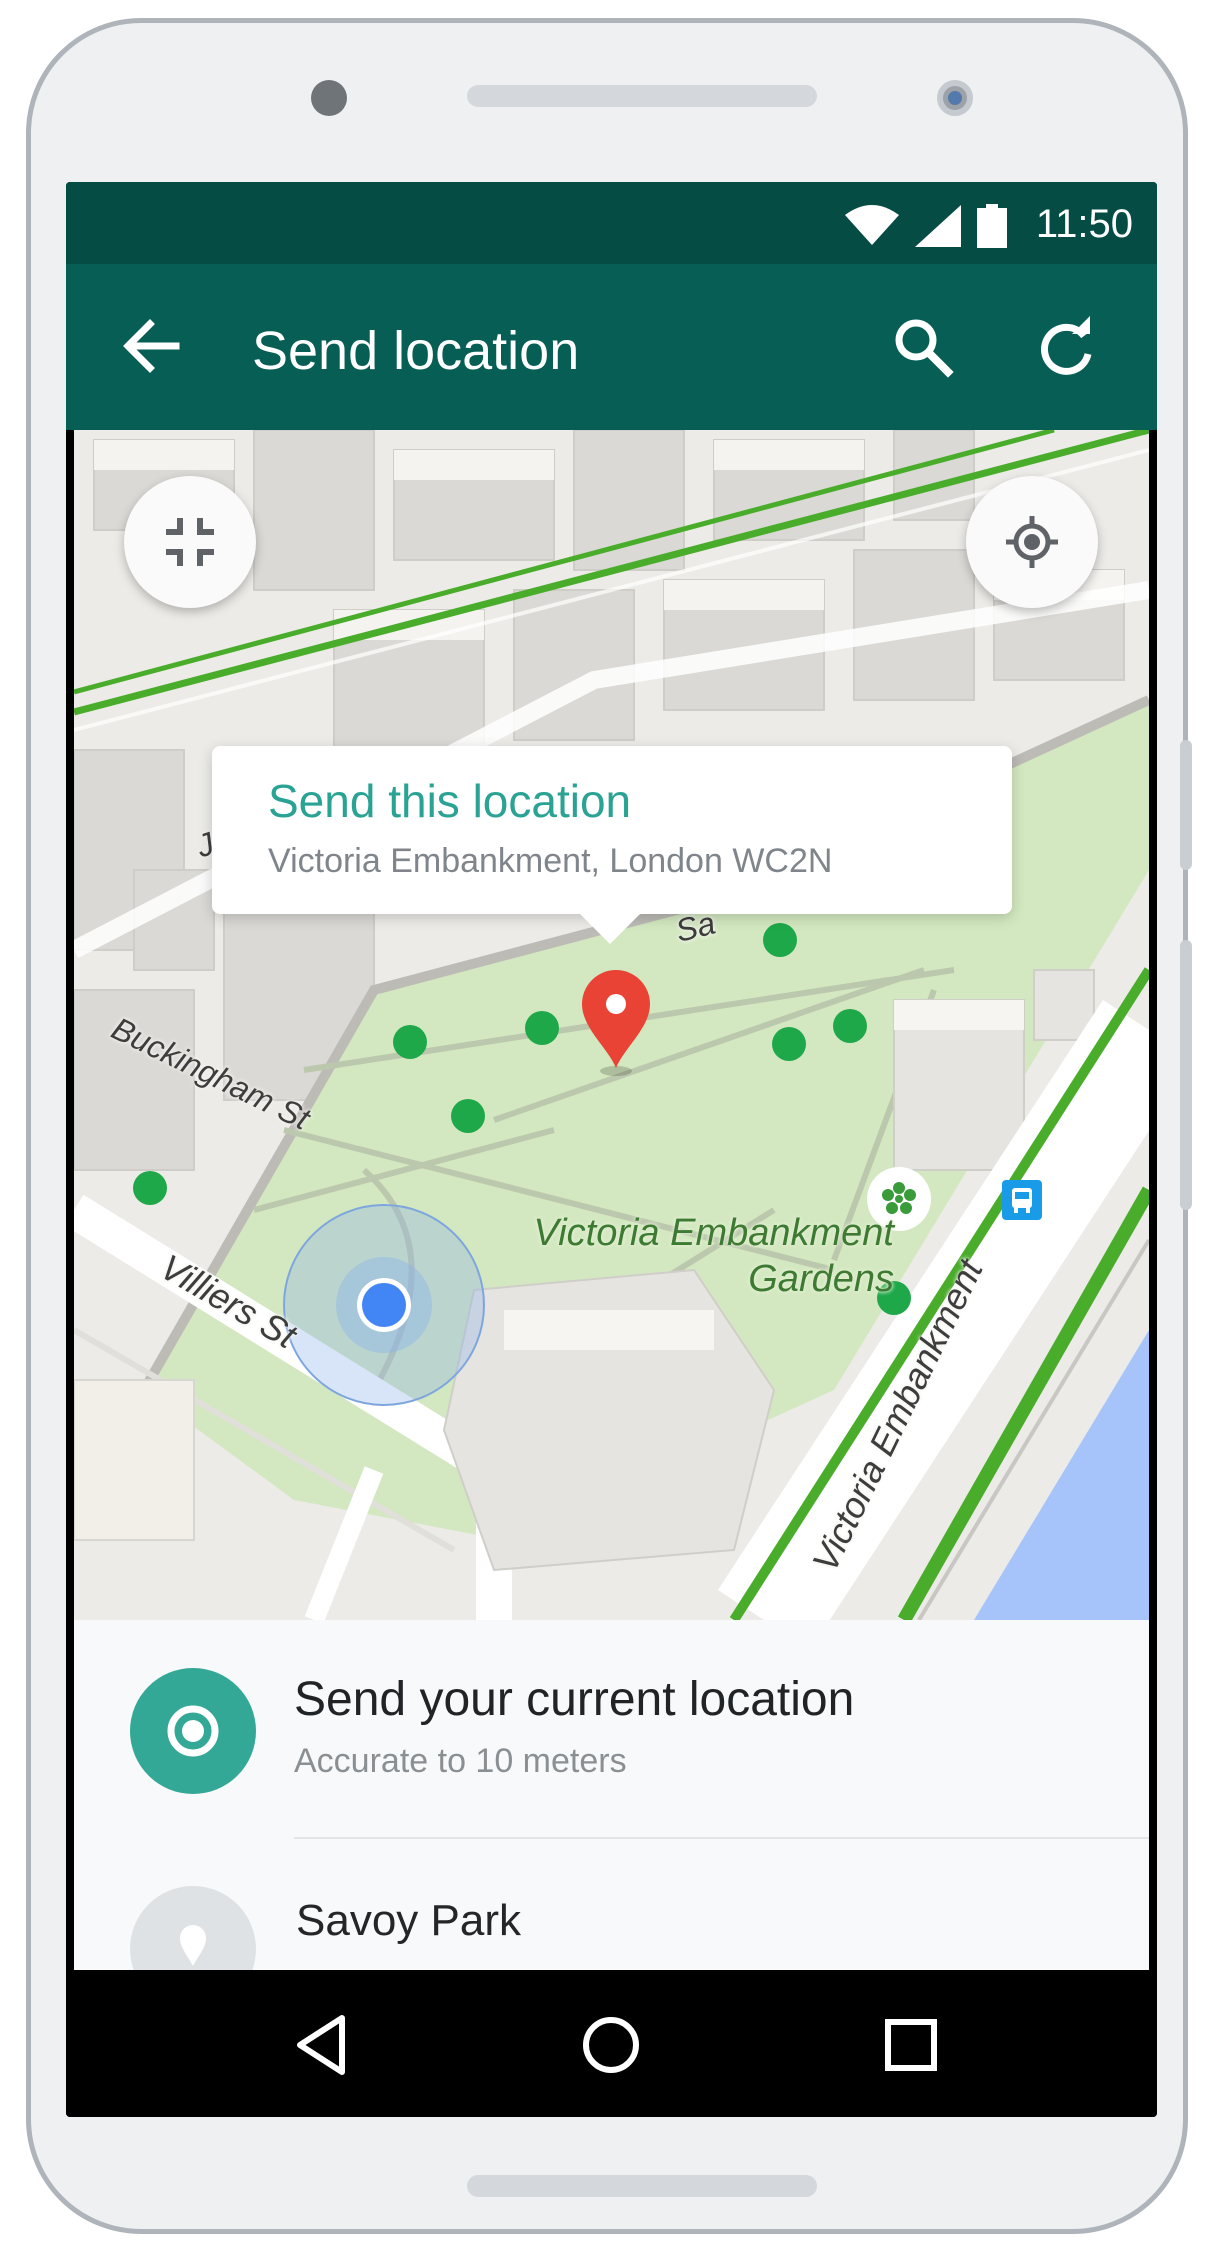 This screenshot has width=1215, height=2257. I want to click on status-time: 11:50, so click(1084, 224).